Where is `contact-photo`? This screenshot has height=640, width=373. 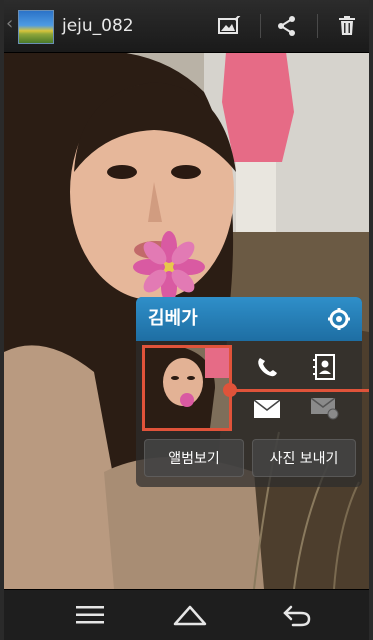 contact-photo is located at coordinates (187, 388).